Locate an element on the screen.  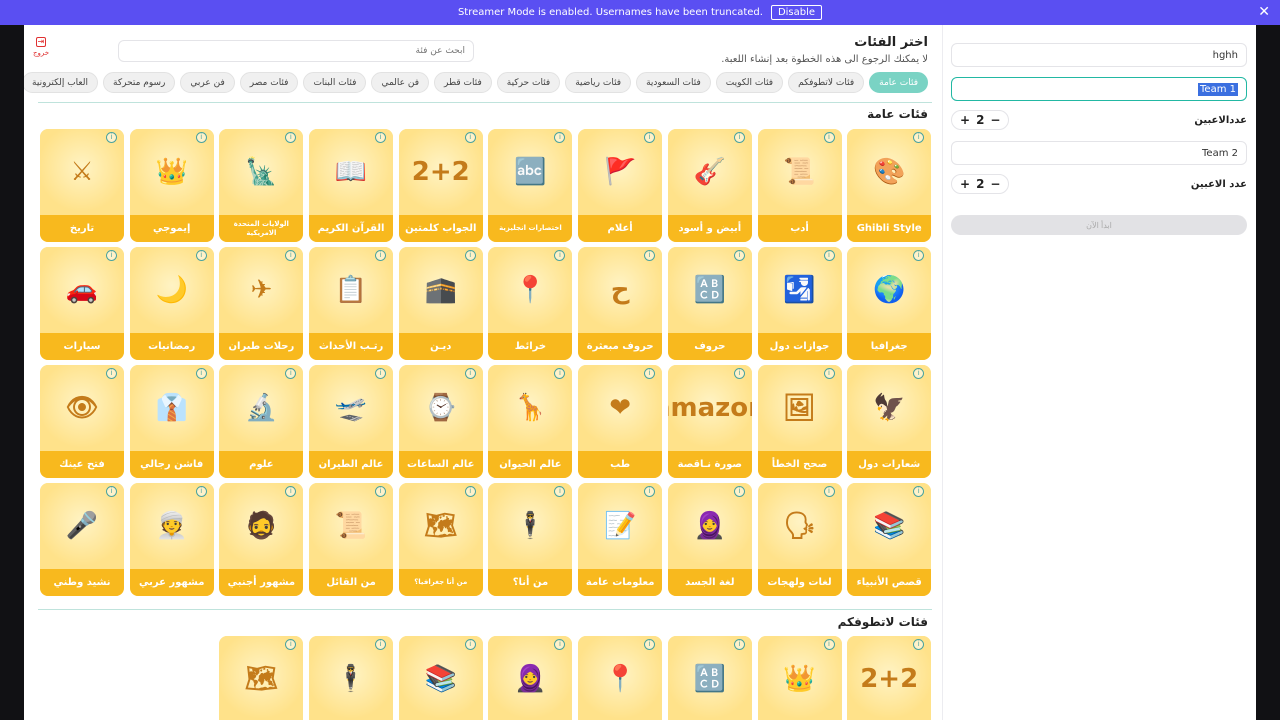
category-card: 📍 i is located at coordinates (620, 678).